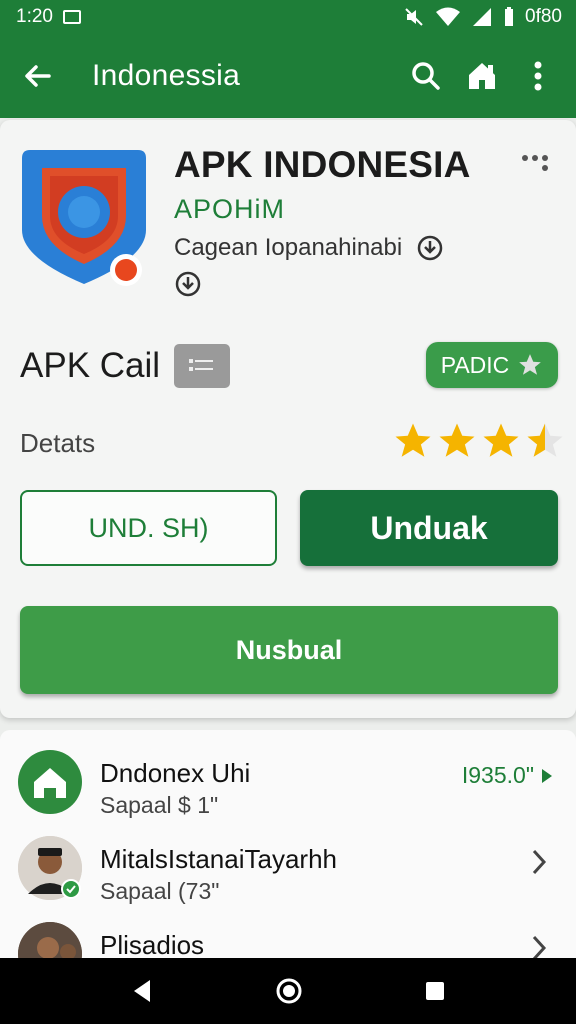  I want to click on search-icon, so click(426, 76).